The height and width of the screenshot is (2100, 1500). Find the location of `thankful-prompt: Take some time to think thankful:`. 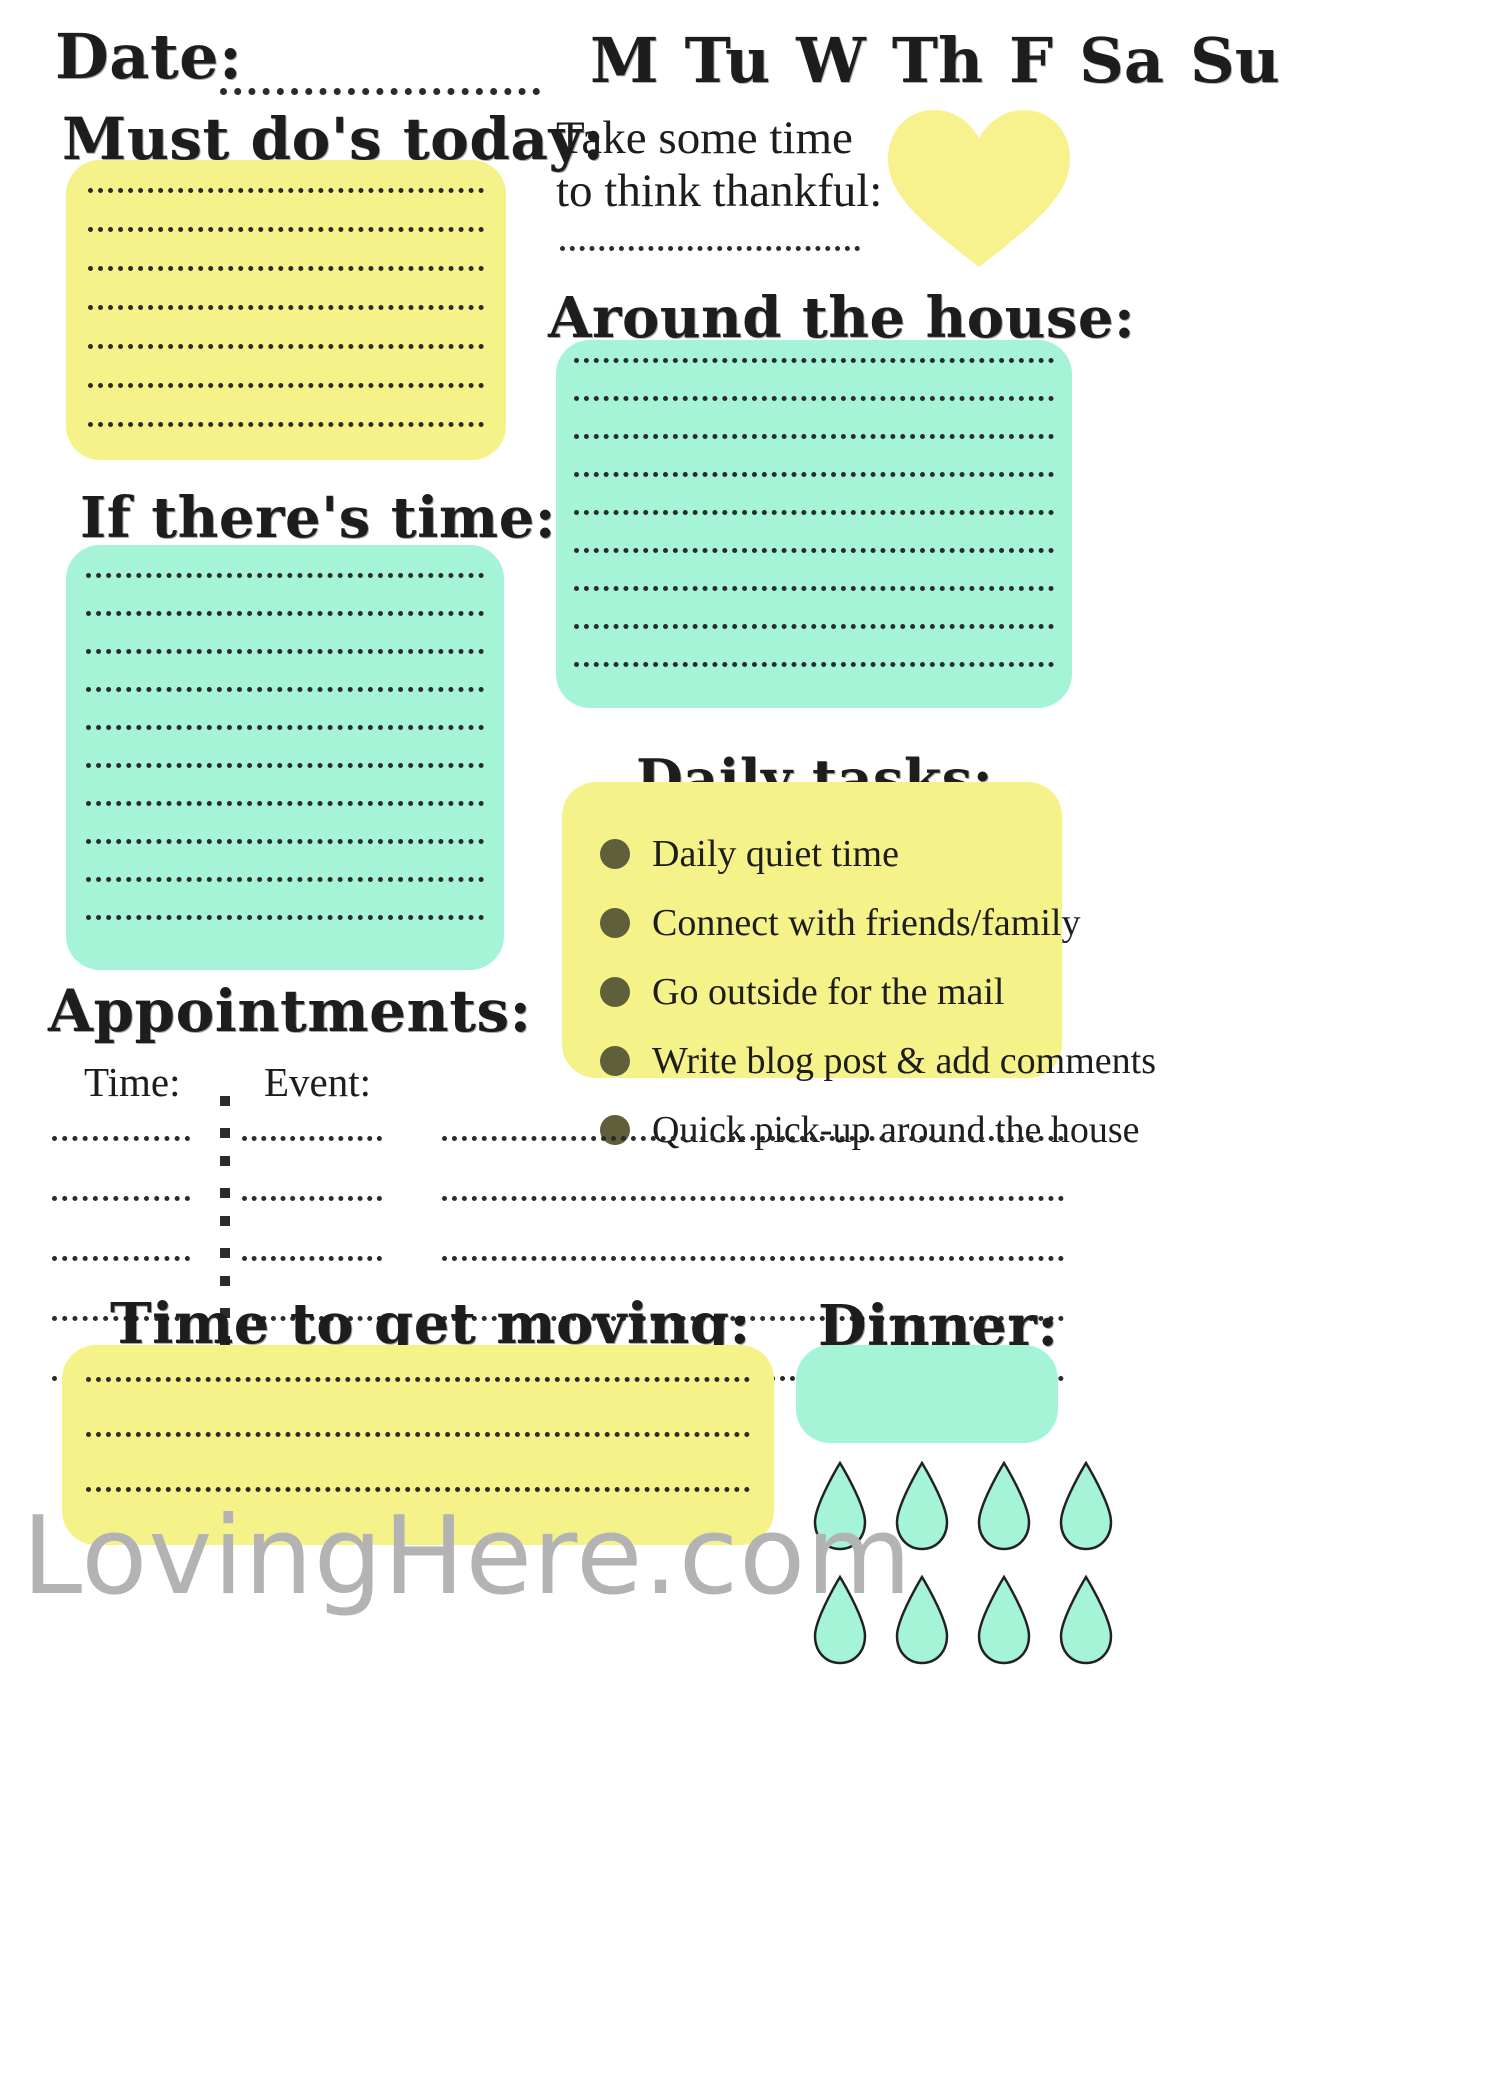

thankful-prompt: Take some time to think thankful: is located at coordinates (719, 164).